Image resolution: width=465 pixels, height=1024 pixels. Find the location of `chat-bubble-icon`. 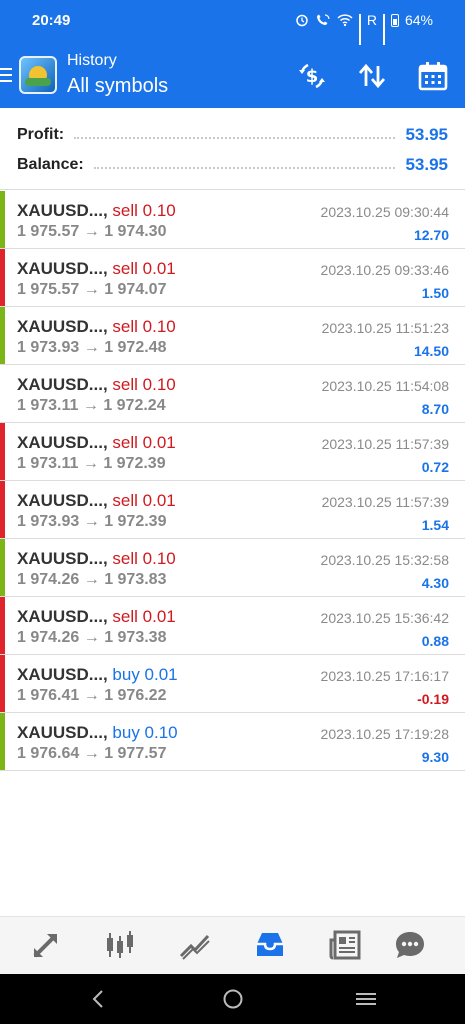

chat-bubble-icon is located at coordinates (410, 945).